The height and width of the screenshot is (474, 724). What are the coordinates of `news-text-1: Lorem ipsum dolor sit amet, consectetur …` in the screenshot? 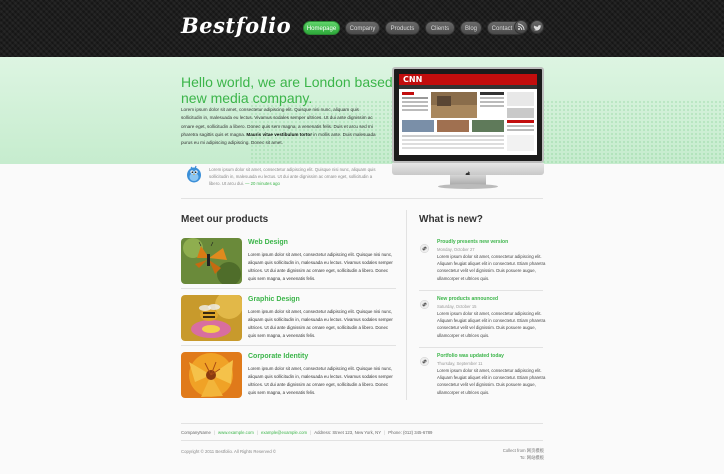 It's located at (491, 267).